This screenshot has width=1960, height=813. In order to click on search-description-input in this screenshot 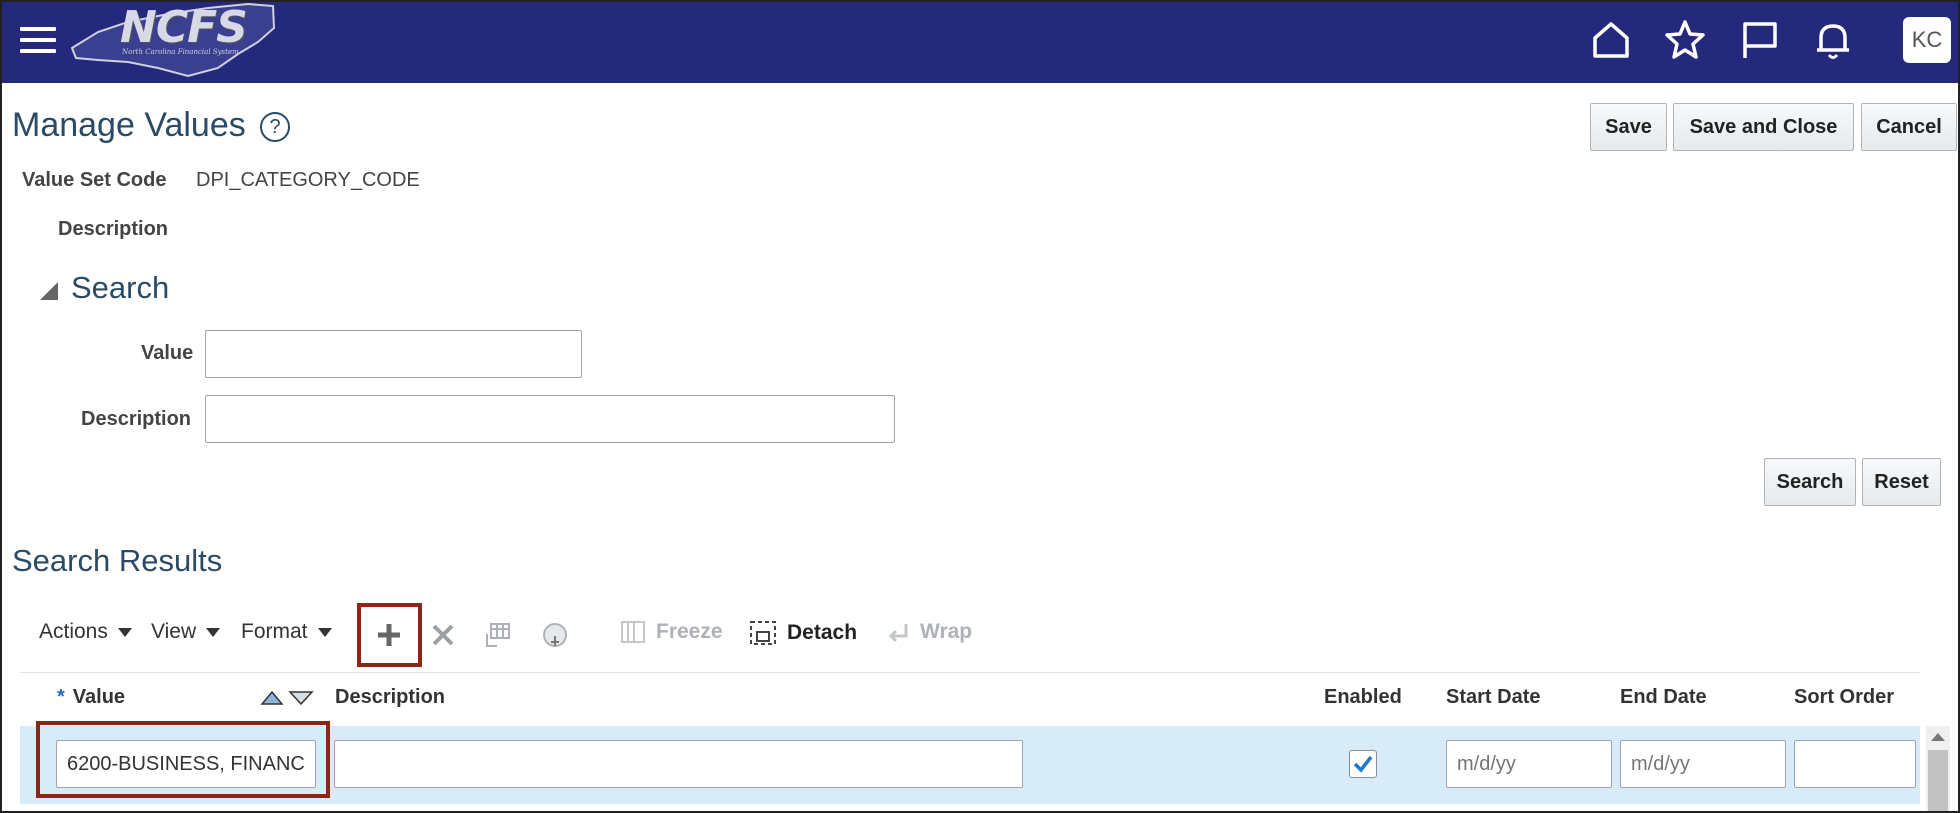, I will do `click(550, 419)`.